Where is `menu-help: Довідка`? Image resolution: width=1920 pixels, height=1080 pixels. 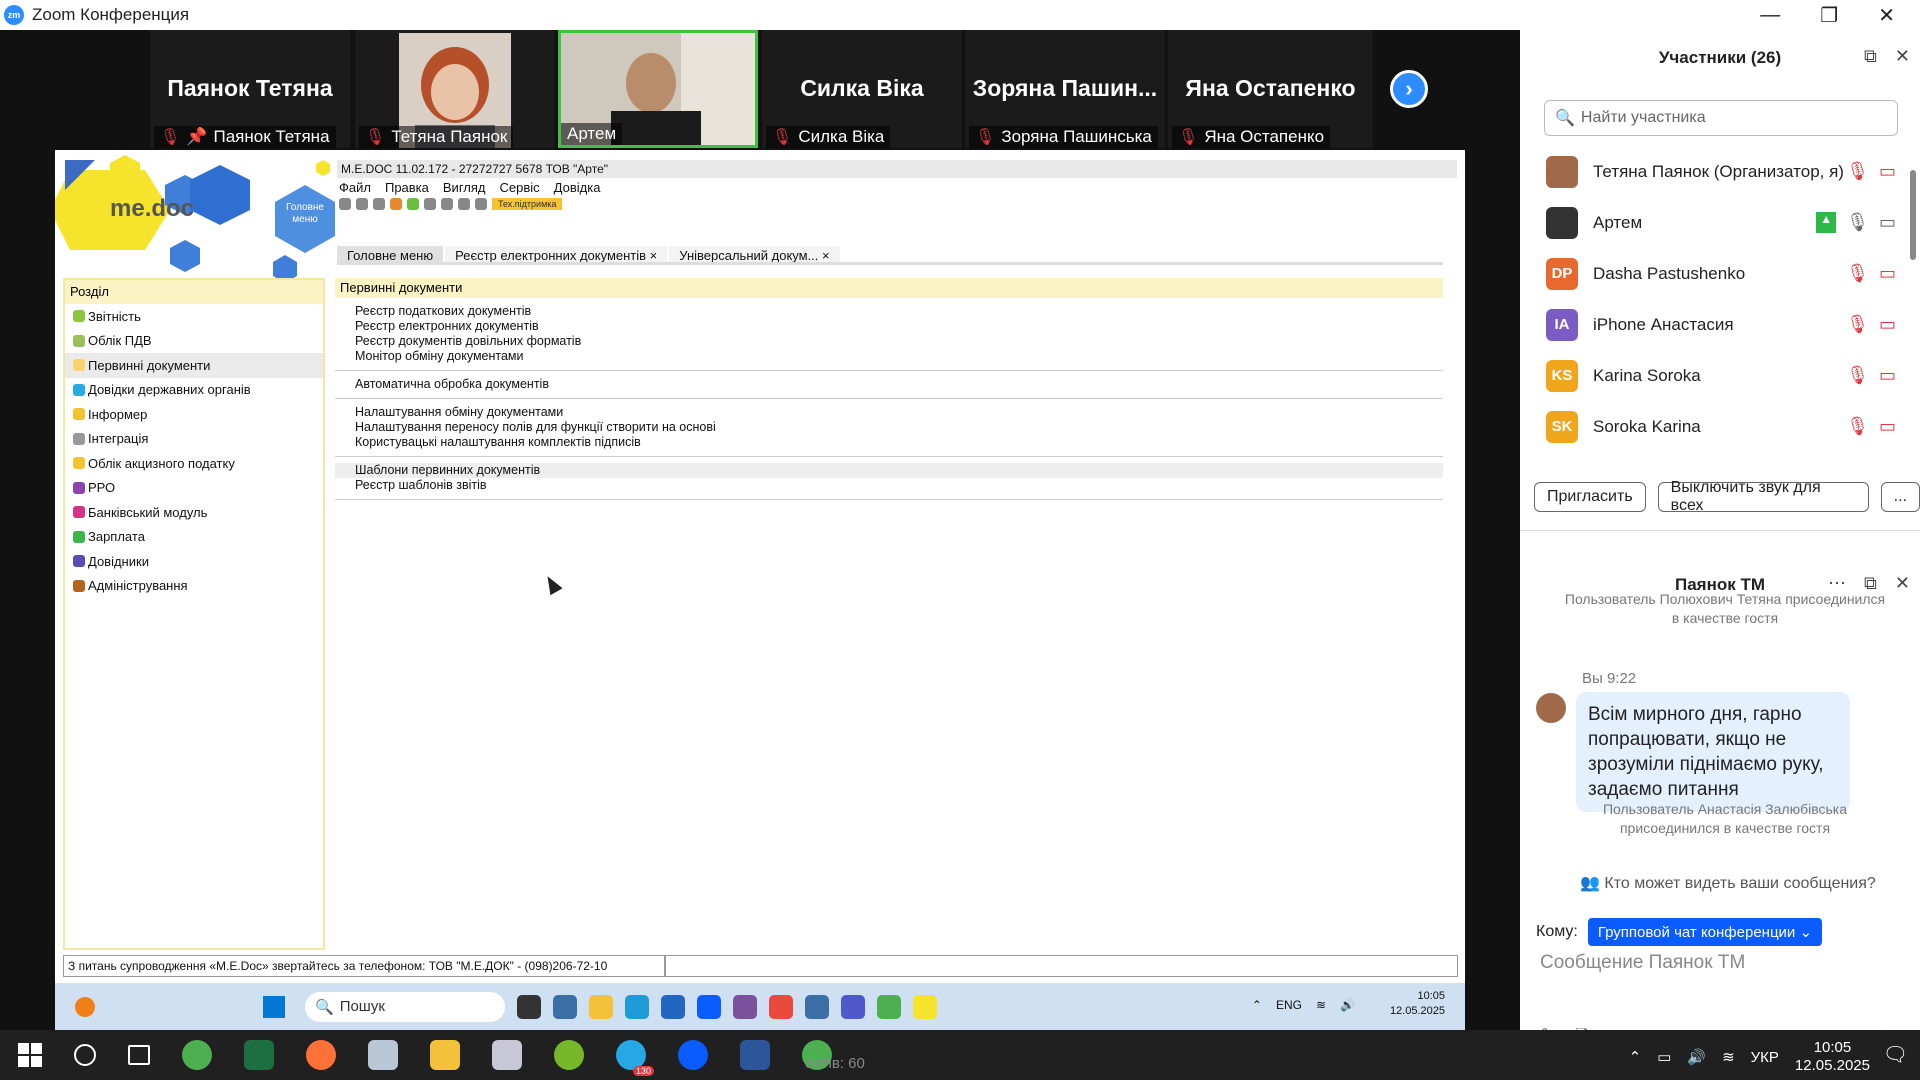
menu-help: Довідка is located at coordinates (577, 187).